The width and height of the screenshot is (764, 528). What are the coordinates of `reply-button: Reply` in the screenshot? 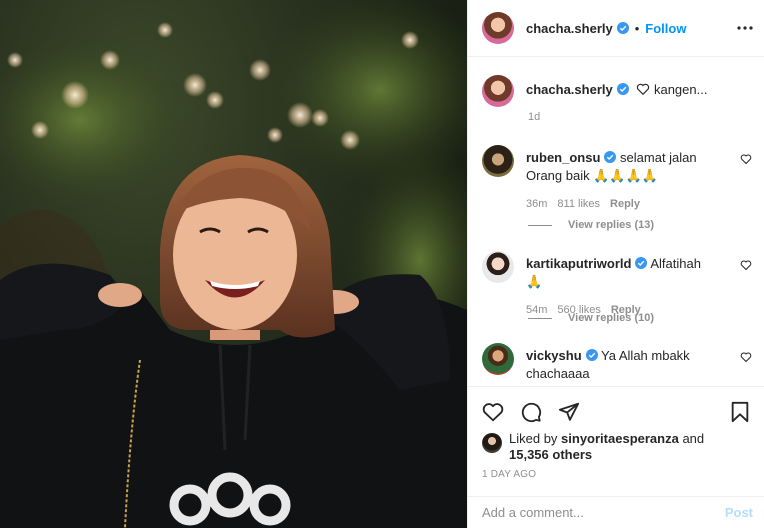 It's located at (625, 204).